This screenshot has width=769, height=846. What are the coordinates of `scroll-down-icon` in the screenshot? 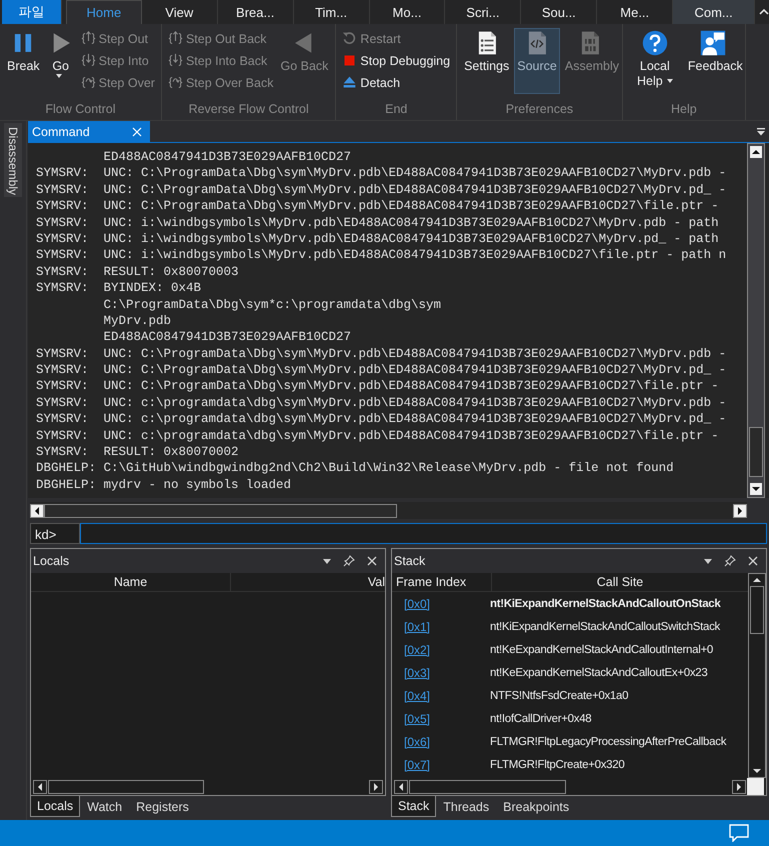 It's located at (756, 489).